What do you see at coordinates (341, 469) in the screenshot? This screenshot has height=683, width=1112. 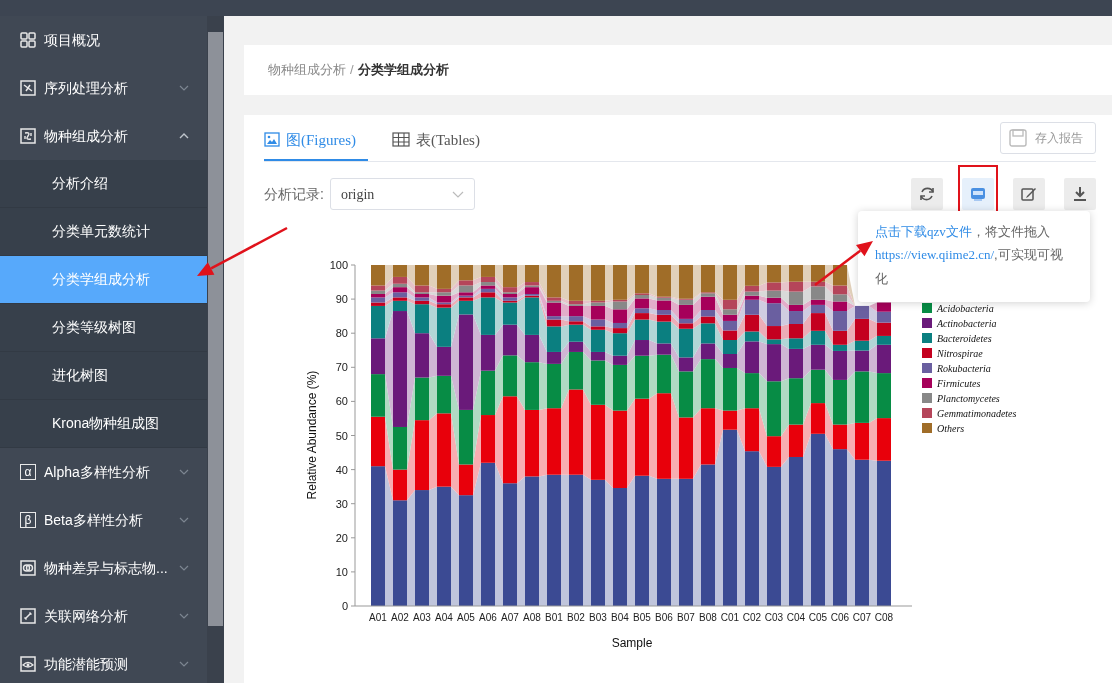 I see `tick-label: 40` at bounding box center [341, 469].